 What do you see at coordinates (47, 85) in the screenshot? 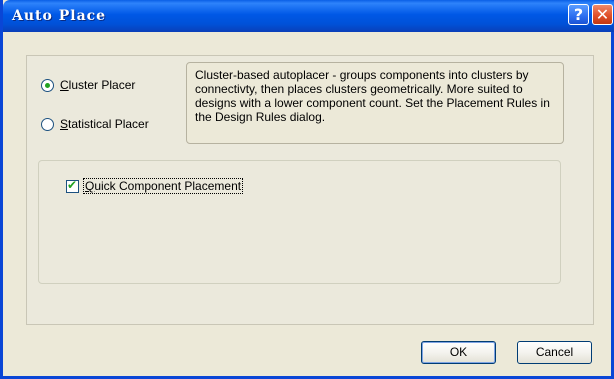
I see `cluster-placer-radio` at bounding box center [47, 85].